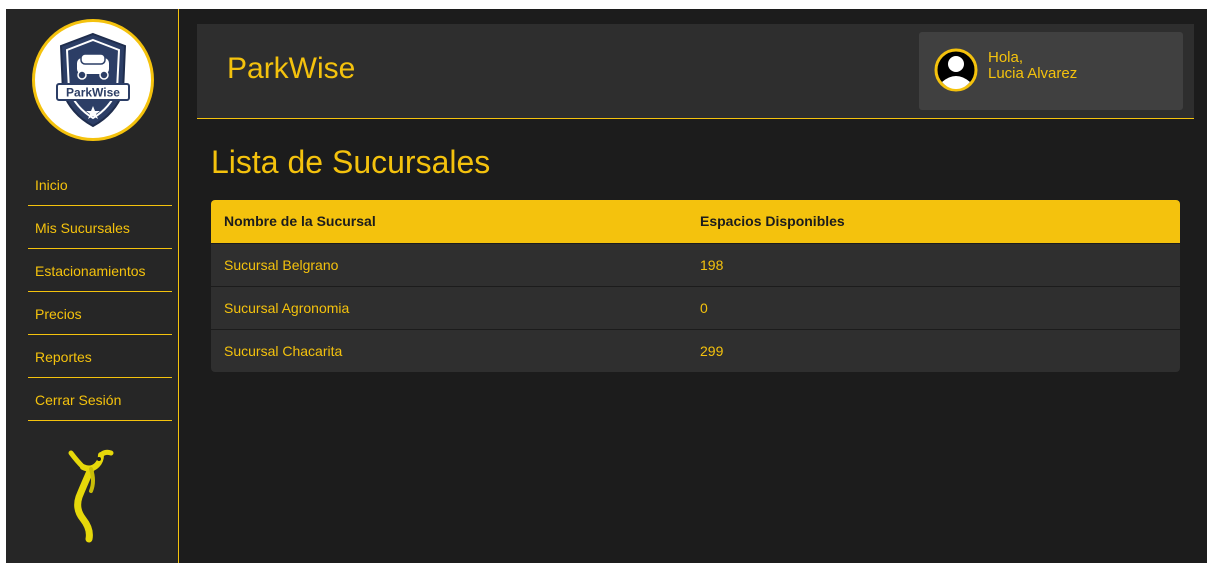 The width and height of the screenshot is (1207, 563). Describe the element at coordinates (100, 227) in the screenshot. I see `sidebar-item-mis-sucursales: Mis Sucursales` at that location.